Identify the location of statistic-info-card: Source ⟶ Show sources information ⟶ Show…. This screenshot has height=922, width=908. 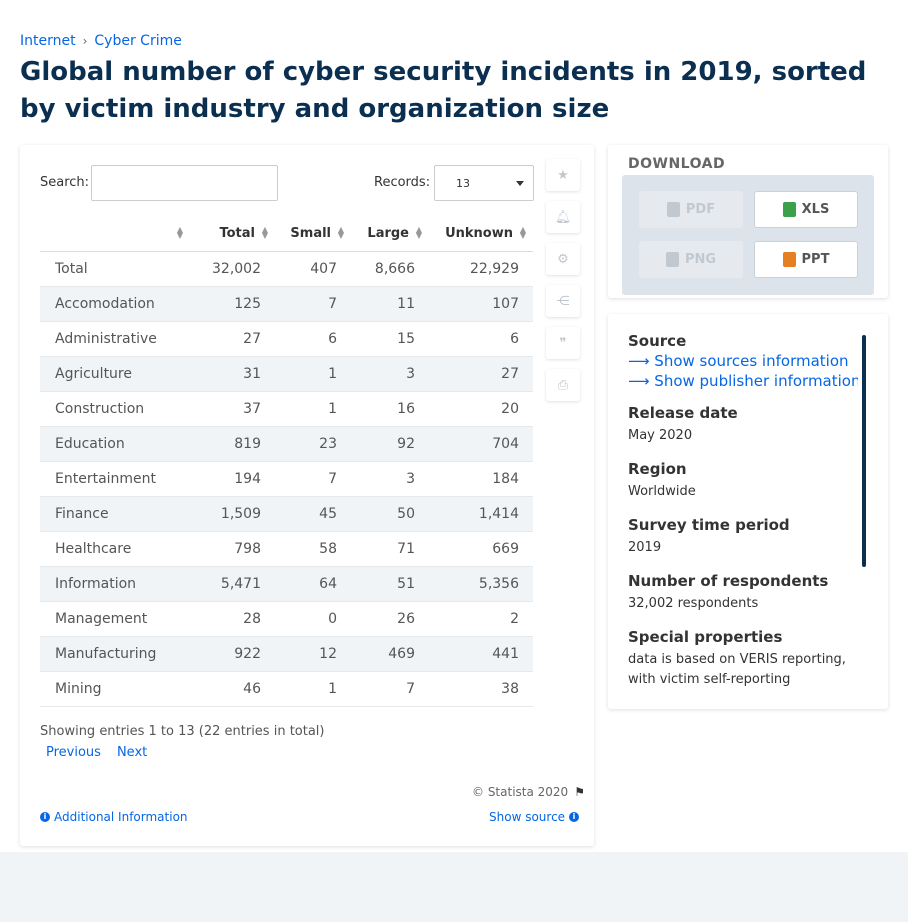
(748, 511).